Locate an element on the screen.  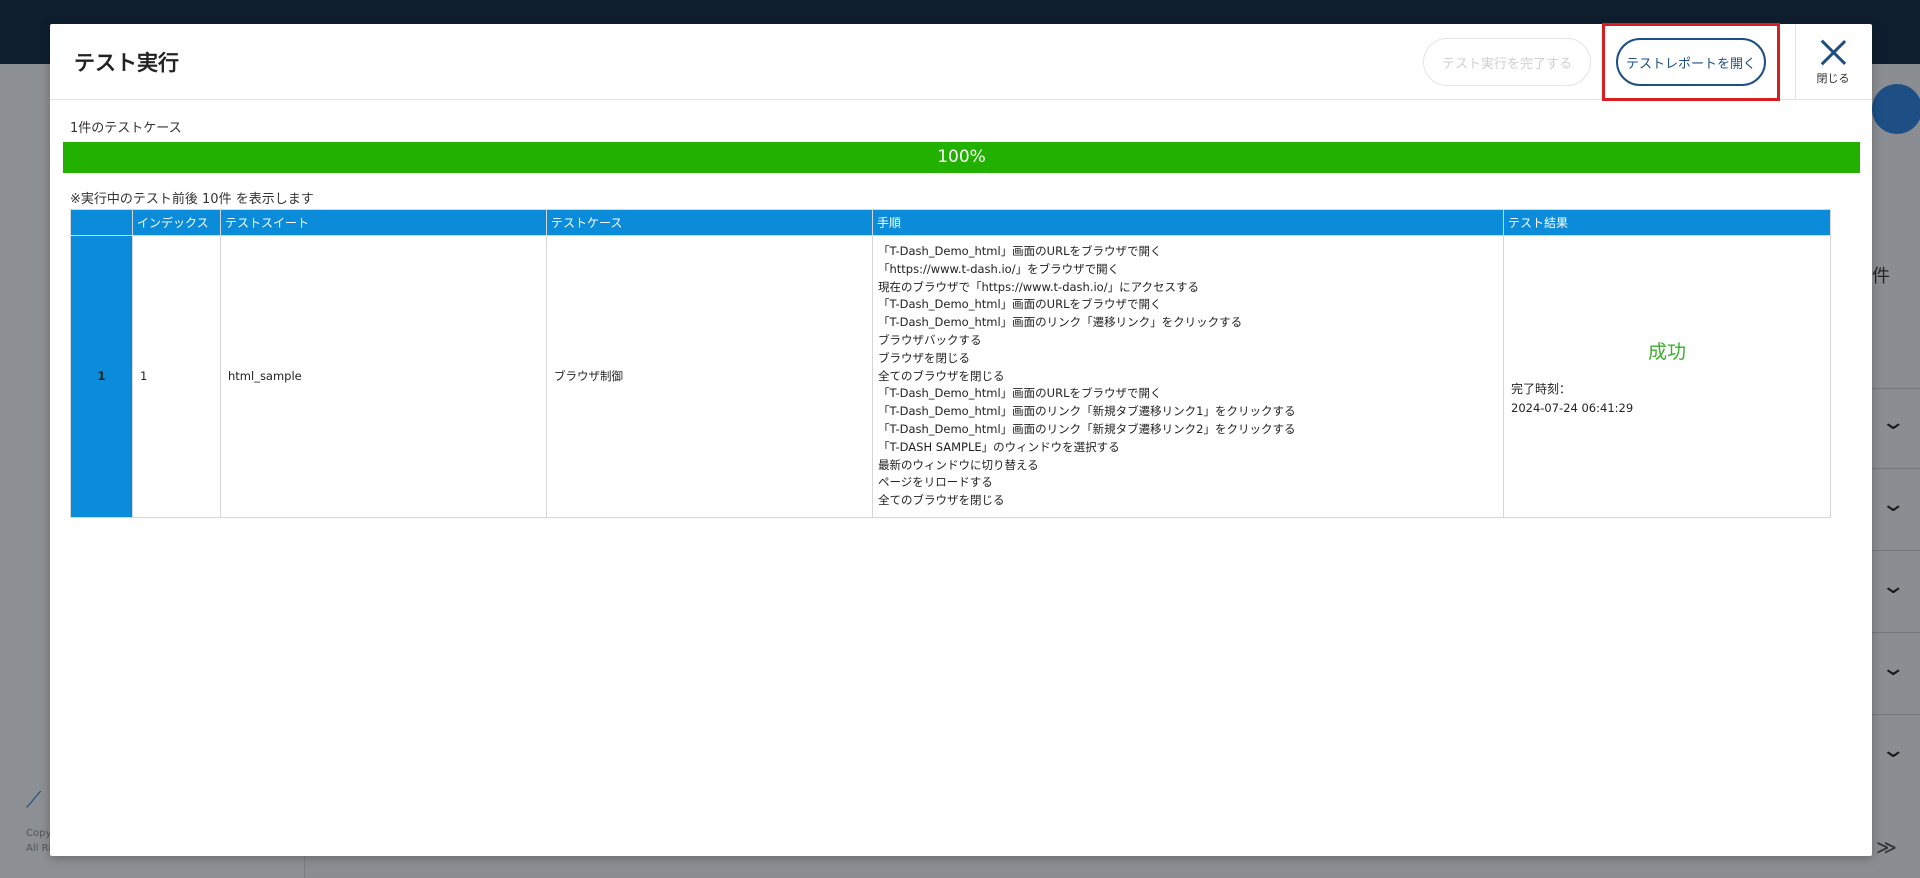
close-label: 閉じる is located at coordinates (1833, 78).